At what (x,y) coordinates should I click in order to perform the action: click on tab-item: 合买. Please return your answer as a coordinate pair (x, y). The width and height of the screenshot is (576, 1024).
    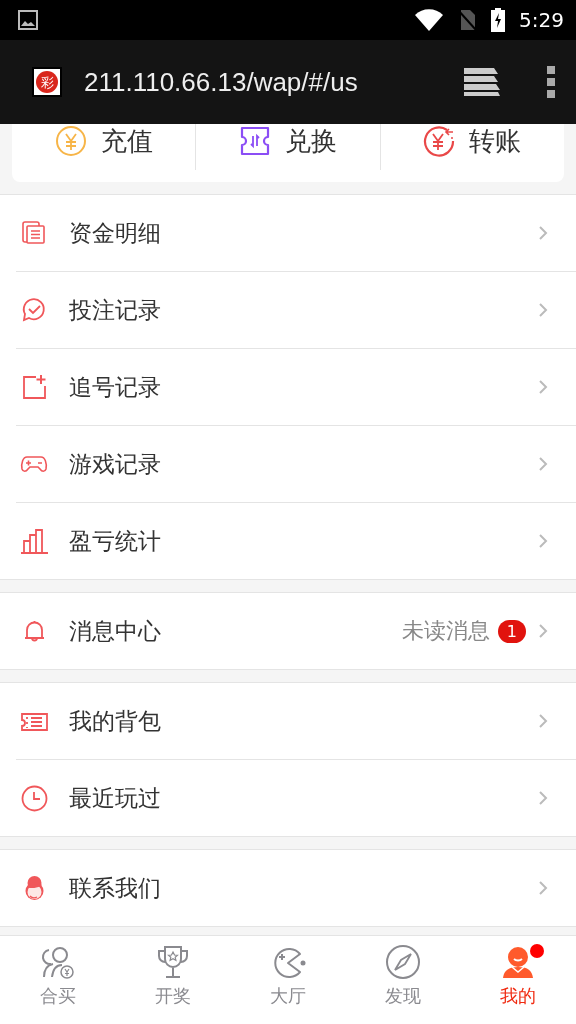
    Looking at the image, I should click on (58, 980).